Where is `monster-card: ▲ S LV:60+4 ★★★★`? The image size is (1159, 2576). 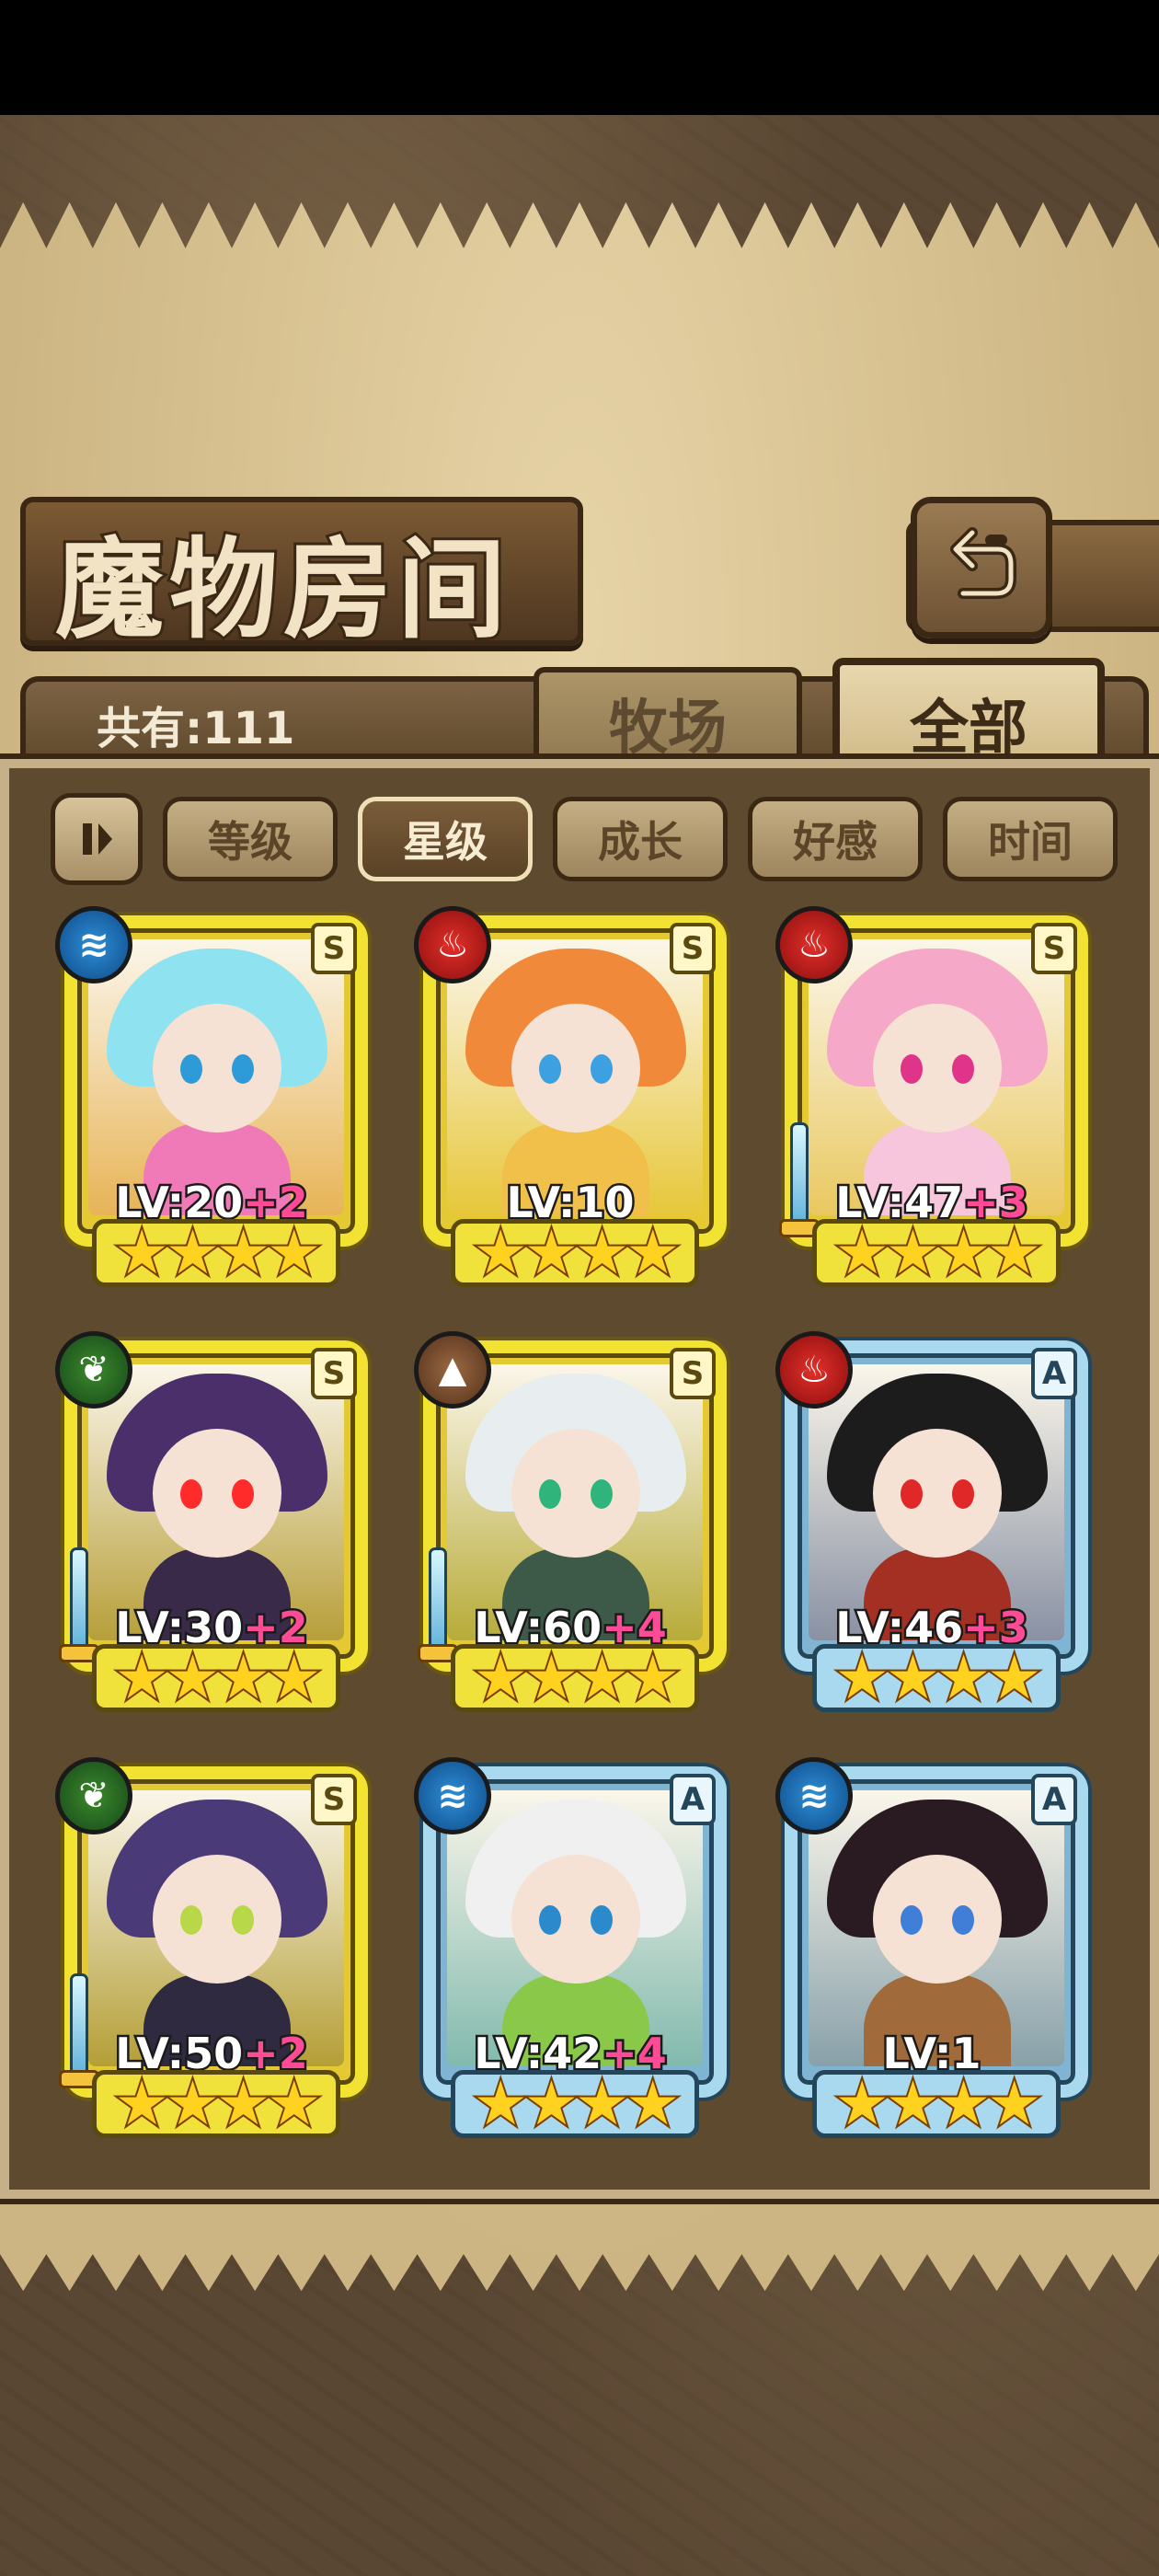
monster-card: ▲ S LV:60+4 ★★★★ is located at coordinates (570, 1529).